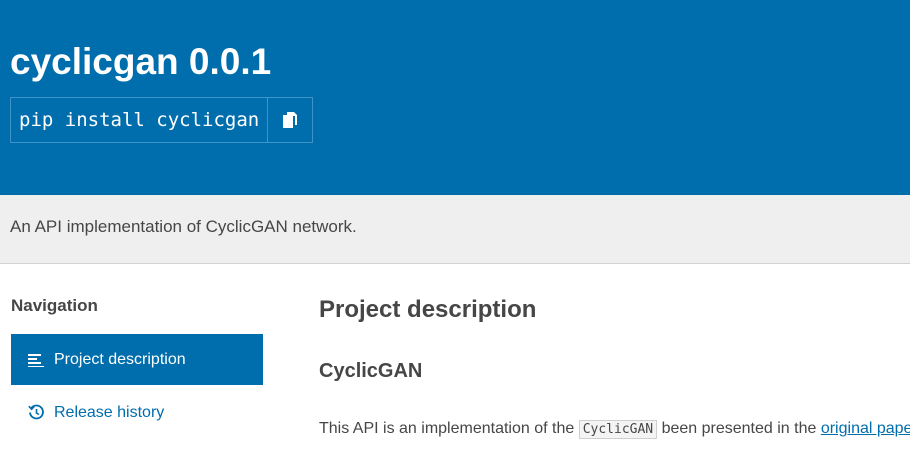 The width and height of the screenshot is (910, 450). Describe the element at coordinates (449, 428) in the screenshot. I see `paragraph-prefix: This API is an implementation of the` at that location.